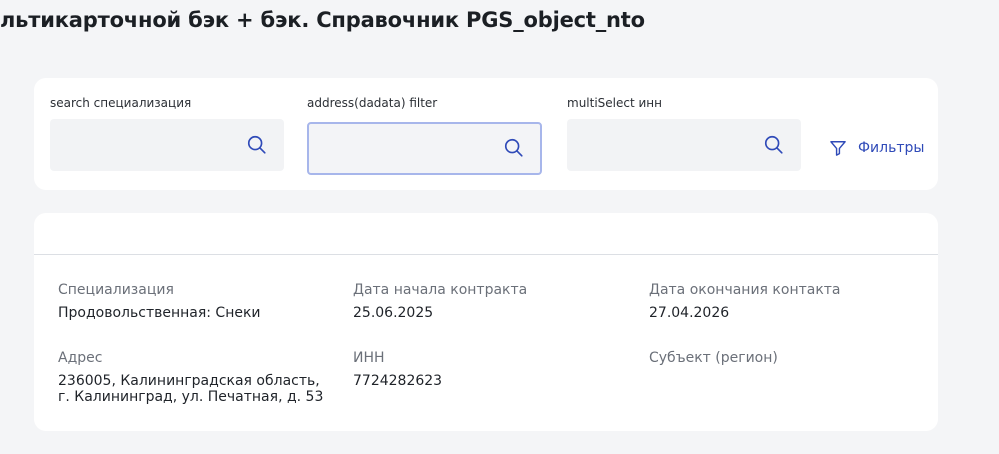 Image resolution: width=999 pixels, height=454 pixels. I want to click on inn-value: 7724282623, so click(398, 381).